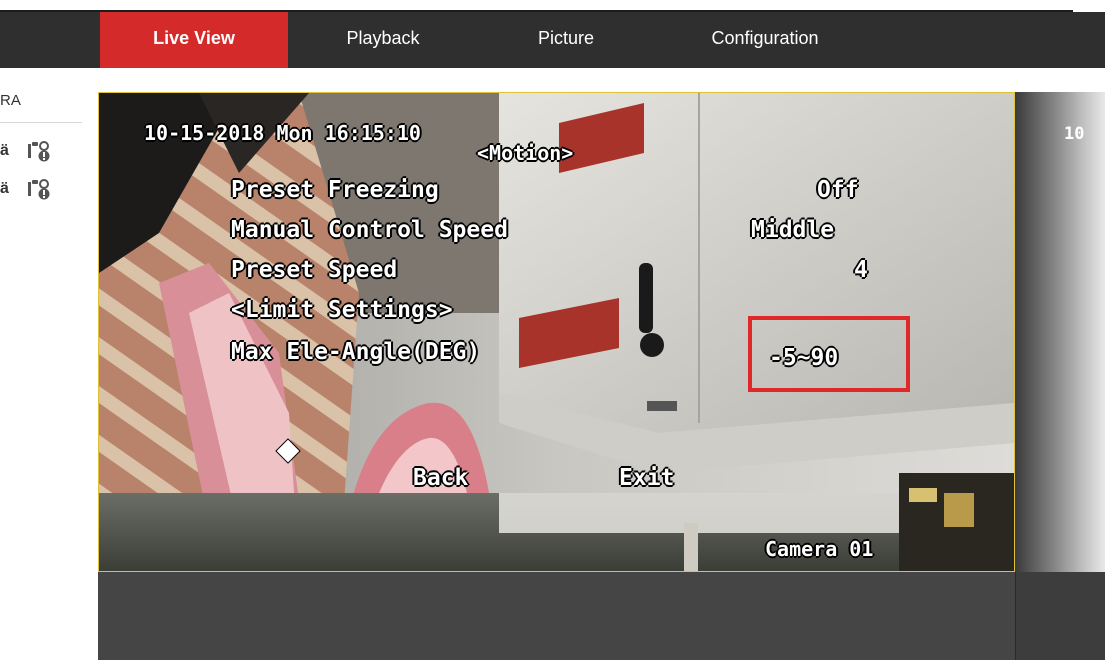  Describe the element at coordinates (566, 40) in the screenshot. I see `tab-picture: Picture` at that location.